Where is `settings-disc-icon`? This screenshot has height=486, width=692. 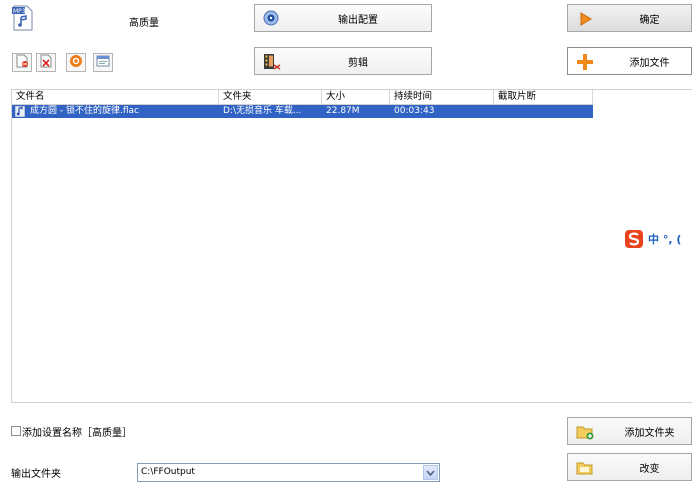 settings-disc-icon is located at coordinates (271, 18).